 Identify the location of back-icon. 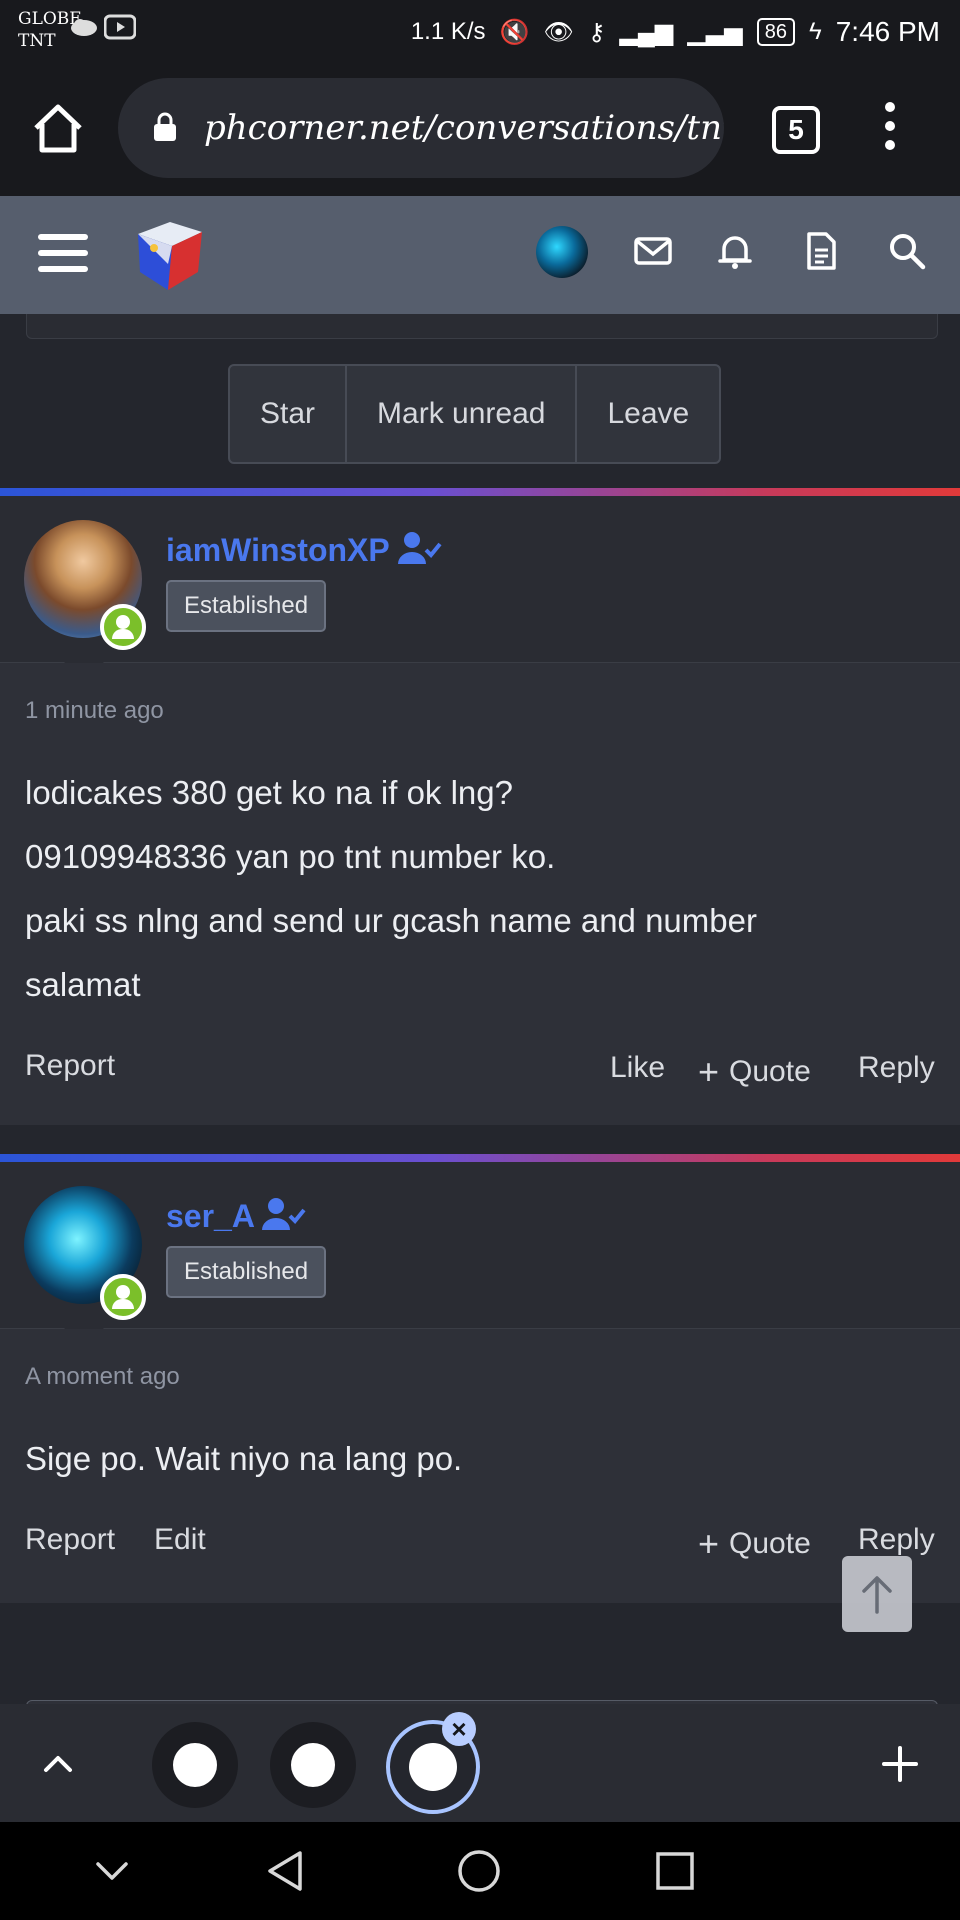
(285, 1871).